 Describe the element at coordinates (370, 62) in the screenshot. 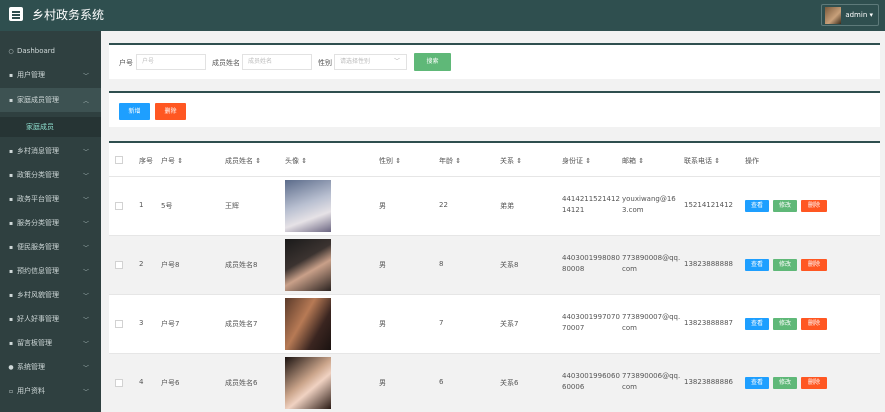

I see `gender-select: 请选择性别 ﹀` at that location.